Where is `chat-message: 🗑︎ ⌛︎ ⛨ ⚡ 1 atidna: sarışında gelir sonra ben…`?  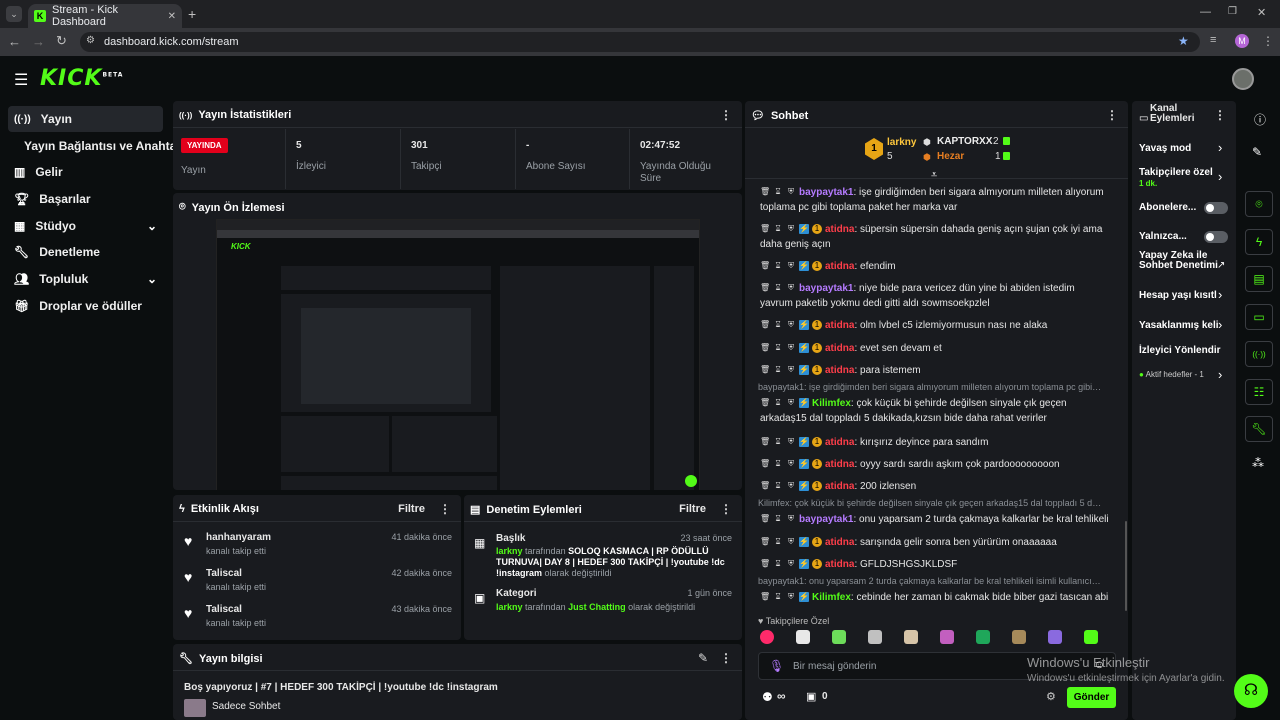 chat-message: 🗑︎ ⌛︎ ⛨ ⚡ 1 atidna: sarışında gelir sonra ben… is located at coordinates (935, 542).